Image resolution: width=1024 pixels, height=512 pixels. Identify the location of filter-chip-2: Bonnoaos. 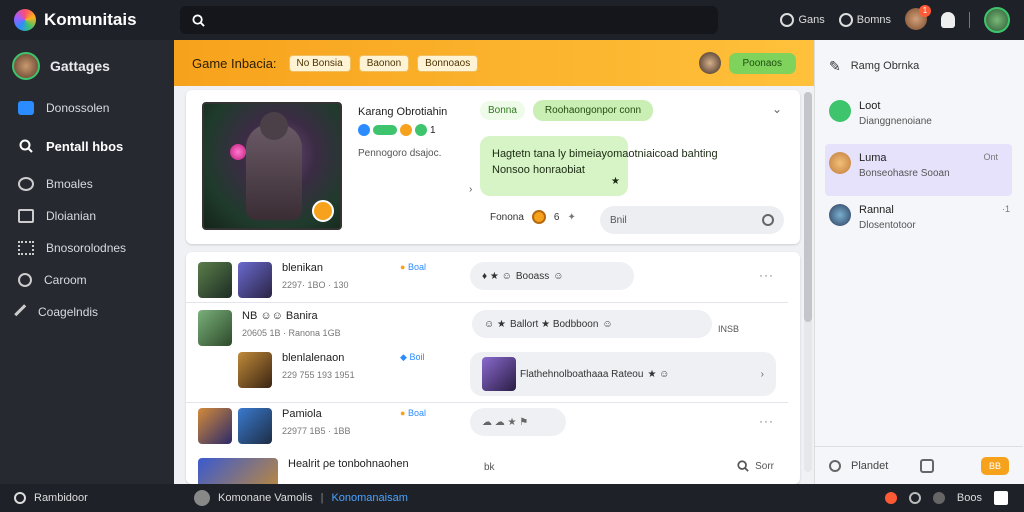
(448, 63).